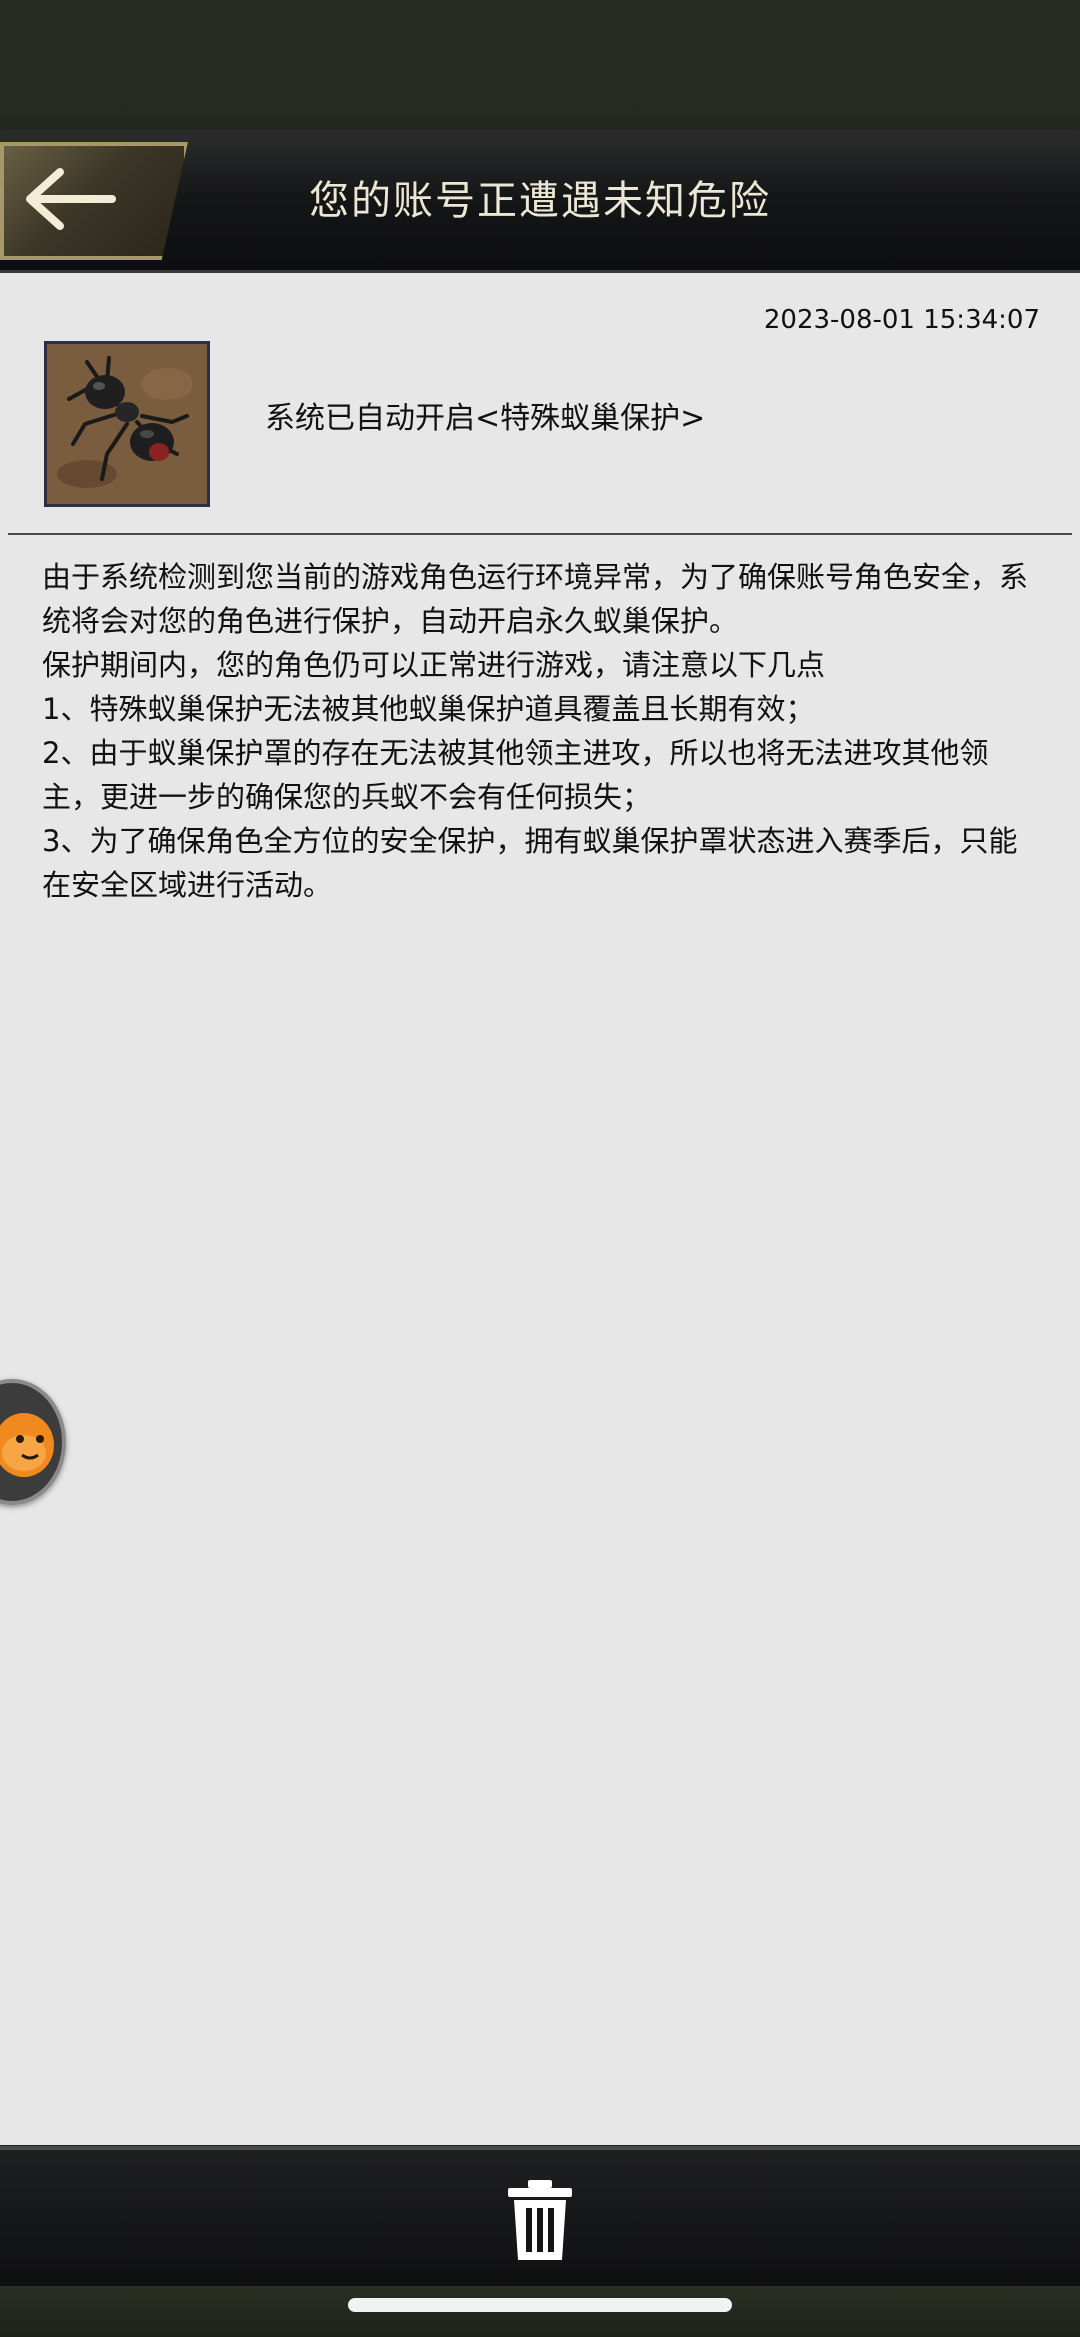 The width and height of the screenshot is (1080, 2337). I want to click on ant-avatar, so click(127, 424).